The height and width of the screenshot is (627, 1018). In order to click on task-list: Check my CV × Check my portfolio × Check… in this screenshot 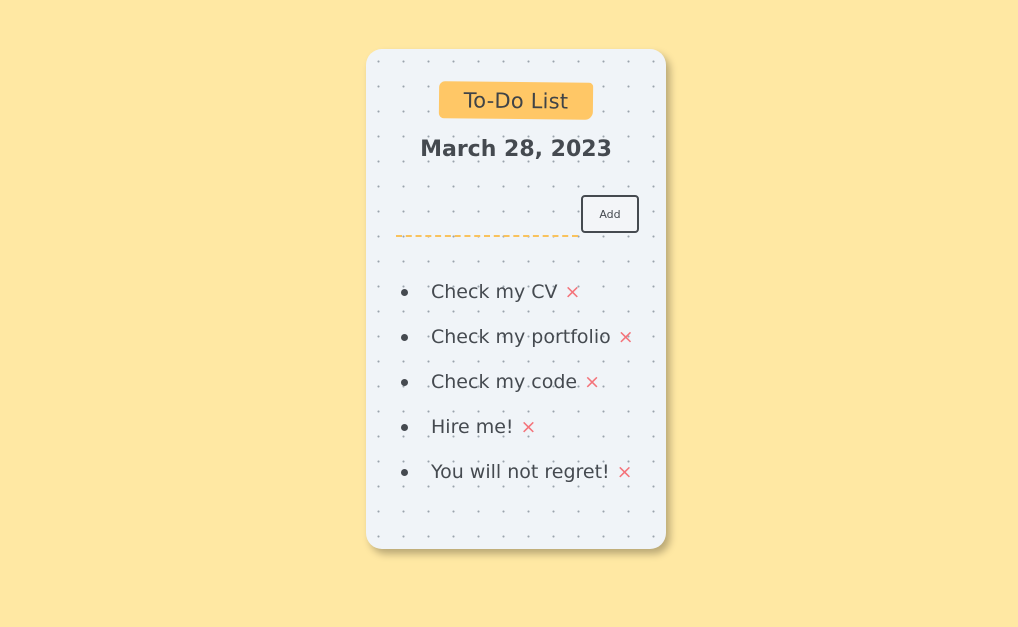, I will do `click(514, 393)`.